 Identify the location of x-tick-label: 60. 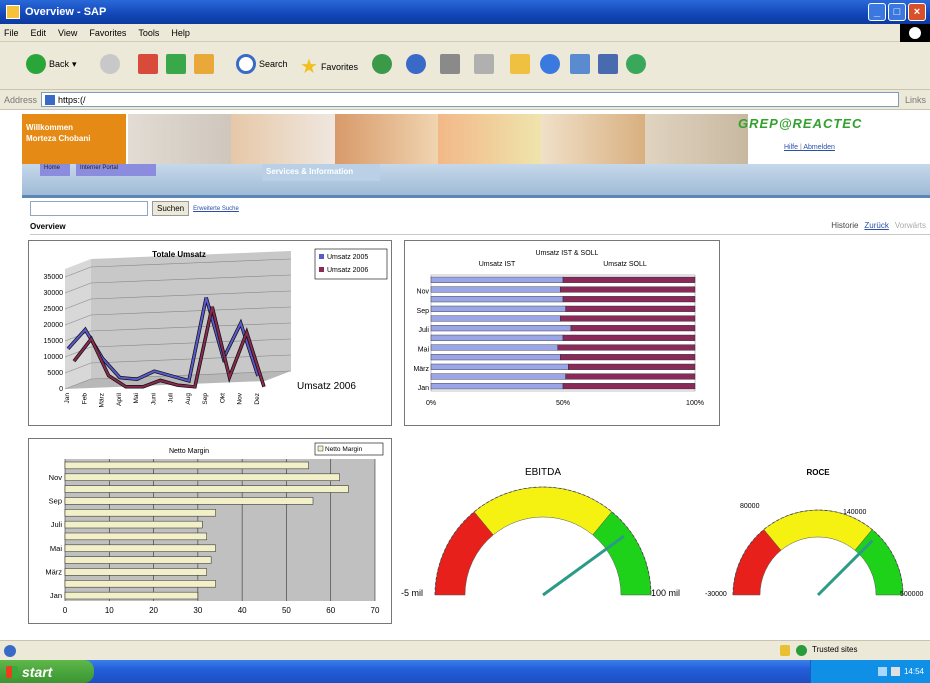
(330, 610).